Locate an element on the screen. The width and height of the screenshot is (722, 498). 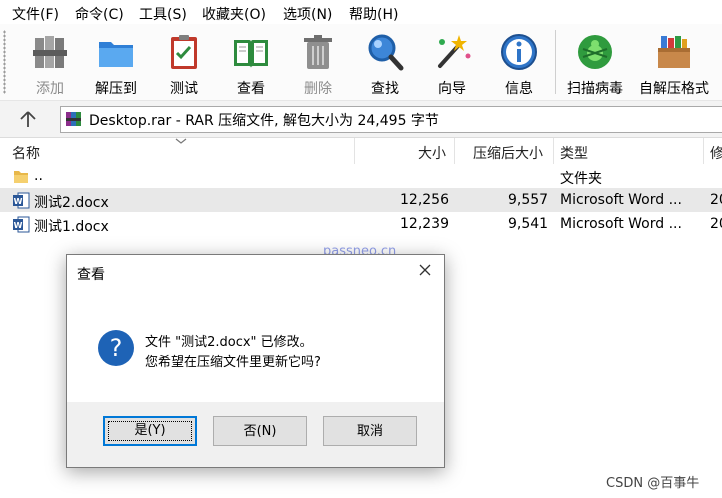
column-name: 名称 is located at coordinates (26, 153).